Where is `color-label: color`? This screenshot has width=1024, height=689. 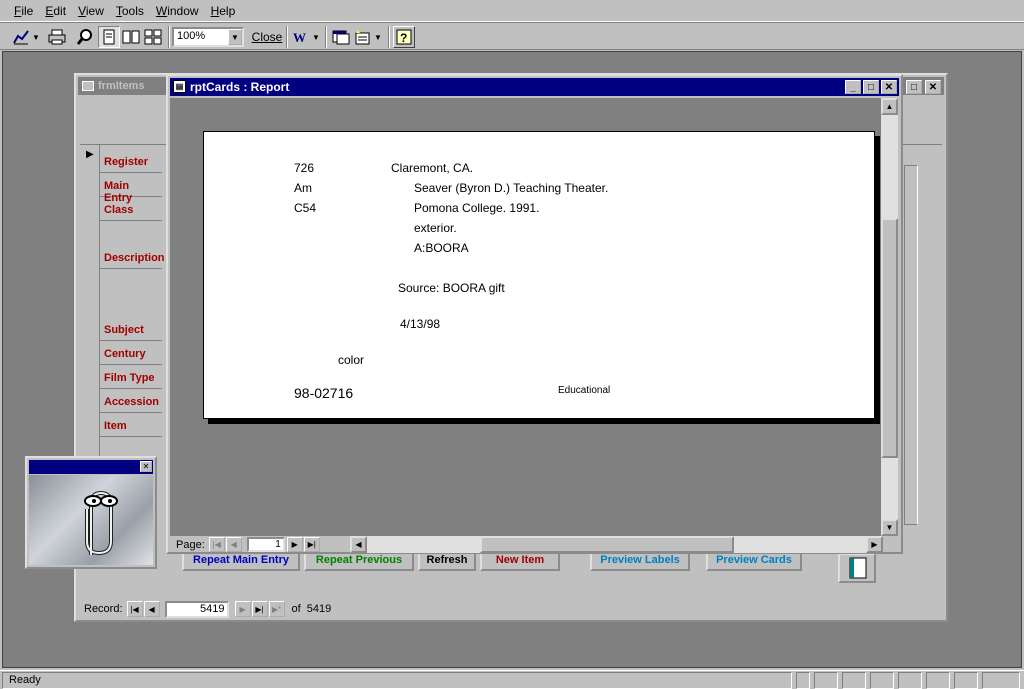
color-label: color is located at coordinates (351, 360).